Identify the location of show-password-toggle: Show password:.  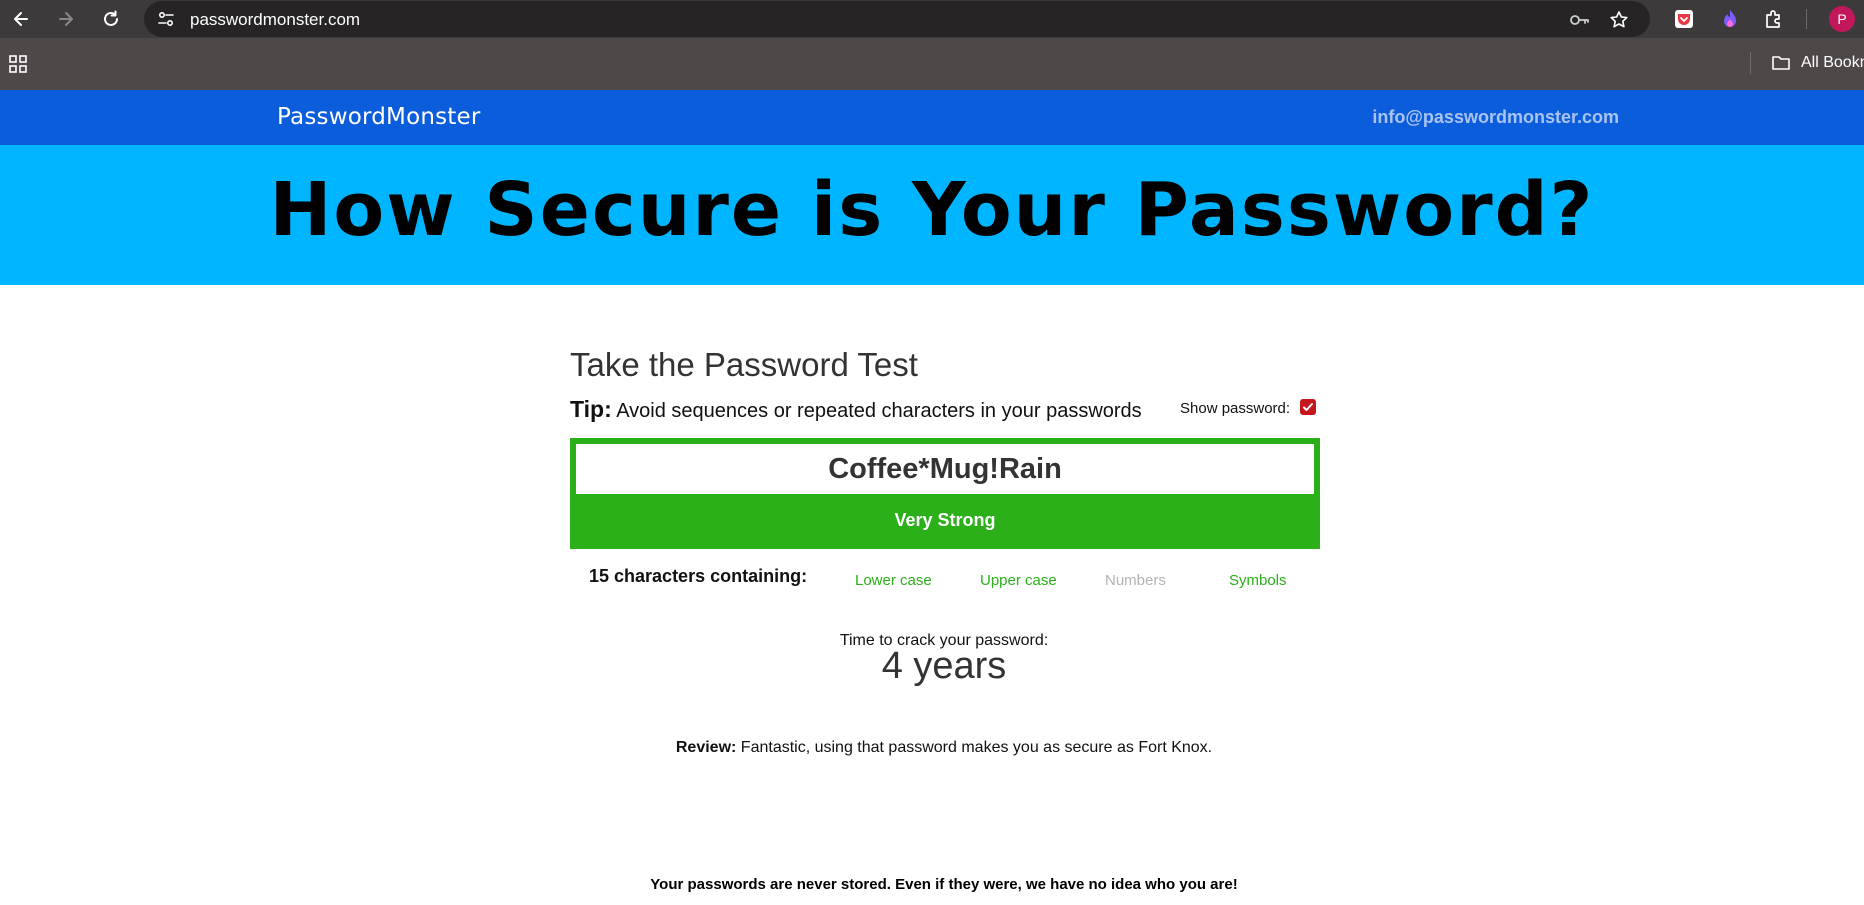
(1248, 407).